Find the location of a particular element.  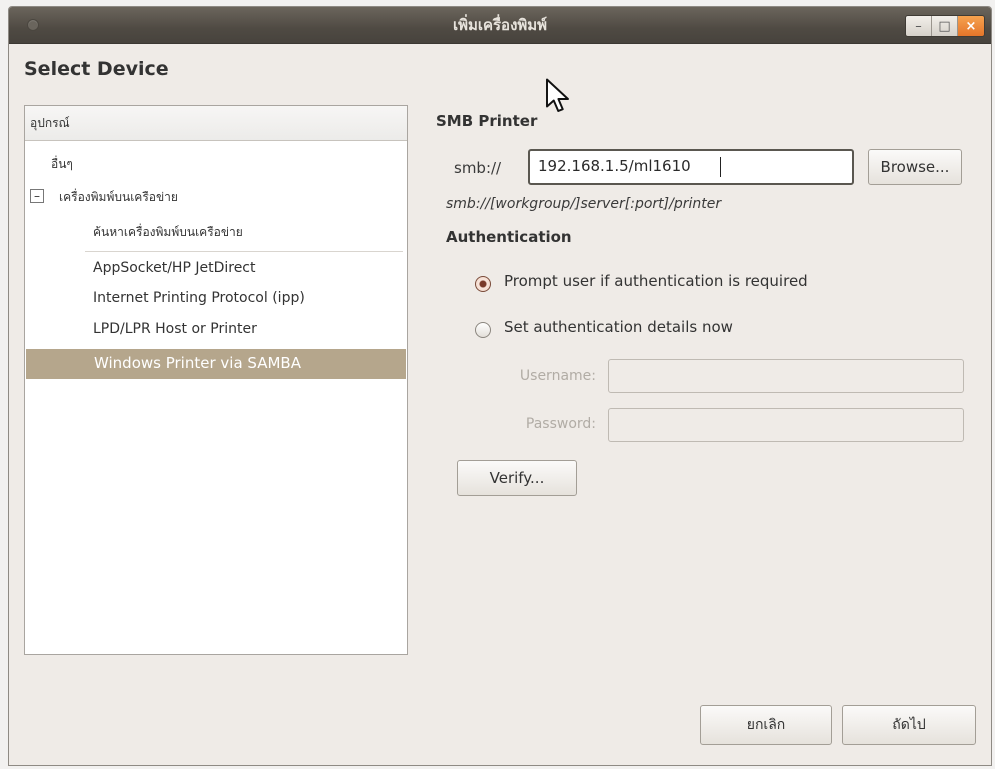

list-separator is located at coordinates (244, 251).